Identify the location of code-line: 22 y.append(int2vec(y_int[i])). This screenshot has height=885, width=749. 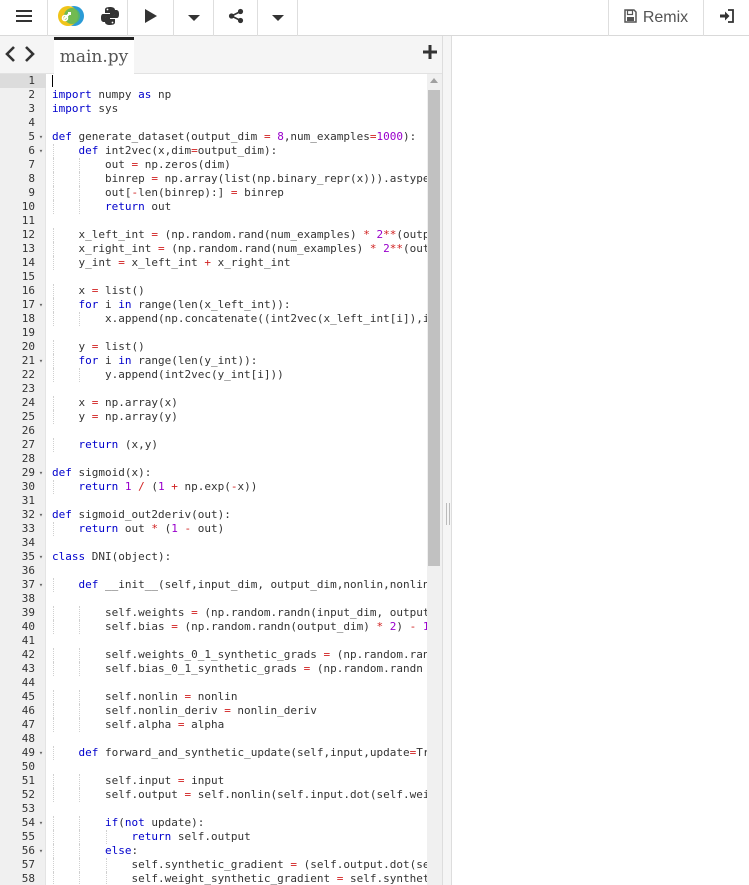
(213, 375).